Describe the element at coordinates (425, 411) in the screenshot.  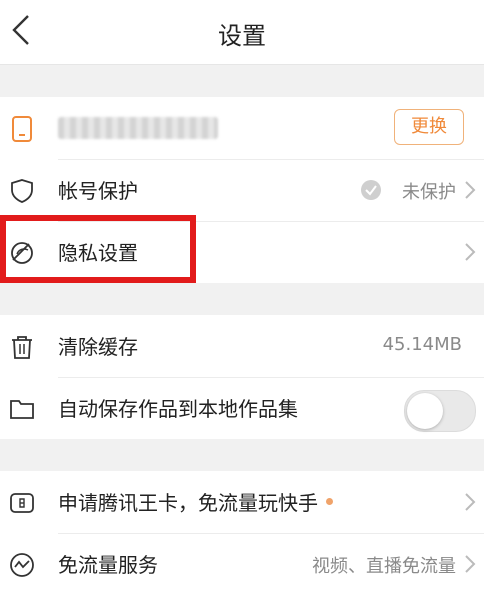
I see `toggle-knob` at that location.